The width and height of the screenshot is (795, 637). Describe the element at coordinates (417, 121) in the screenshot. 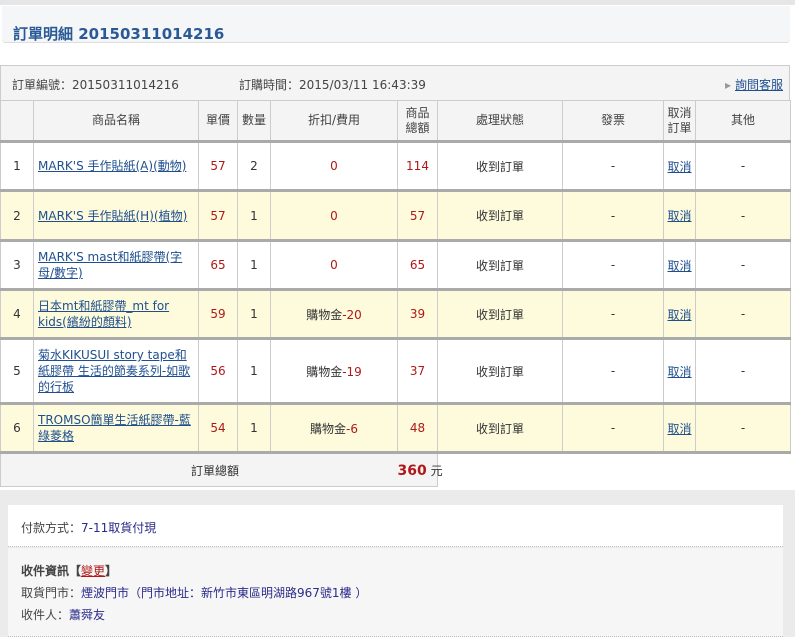

I see `col-total: 商品總額` at that location.